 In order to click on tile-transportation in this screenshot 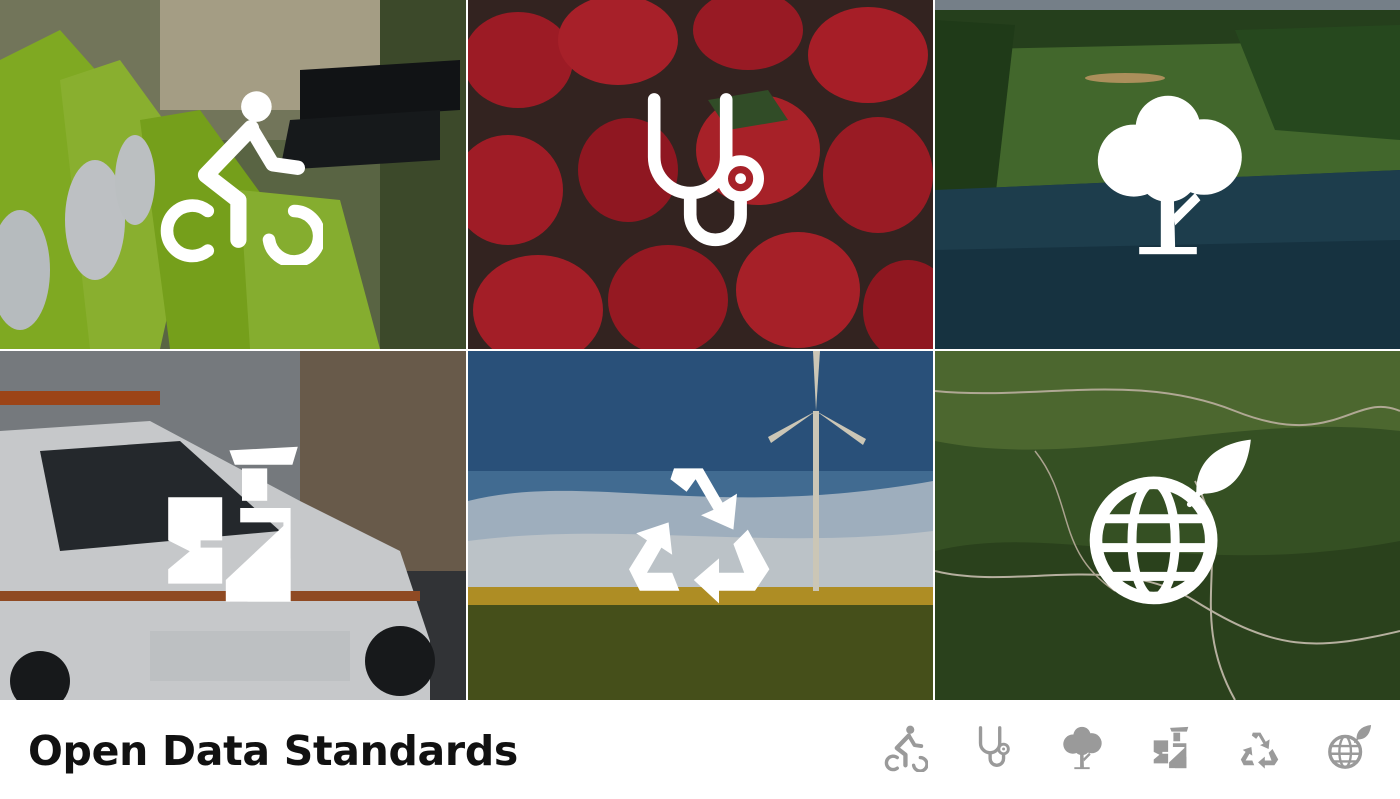, I will do `click(233, 174)`.